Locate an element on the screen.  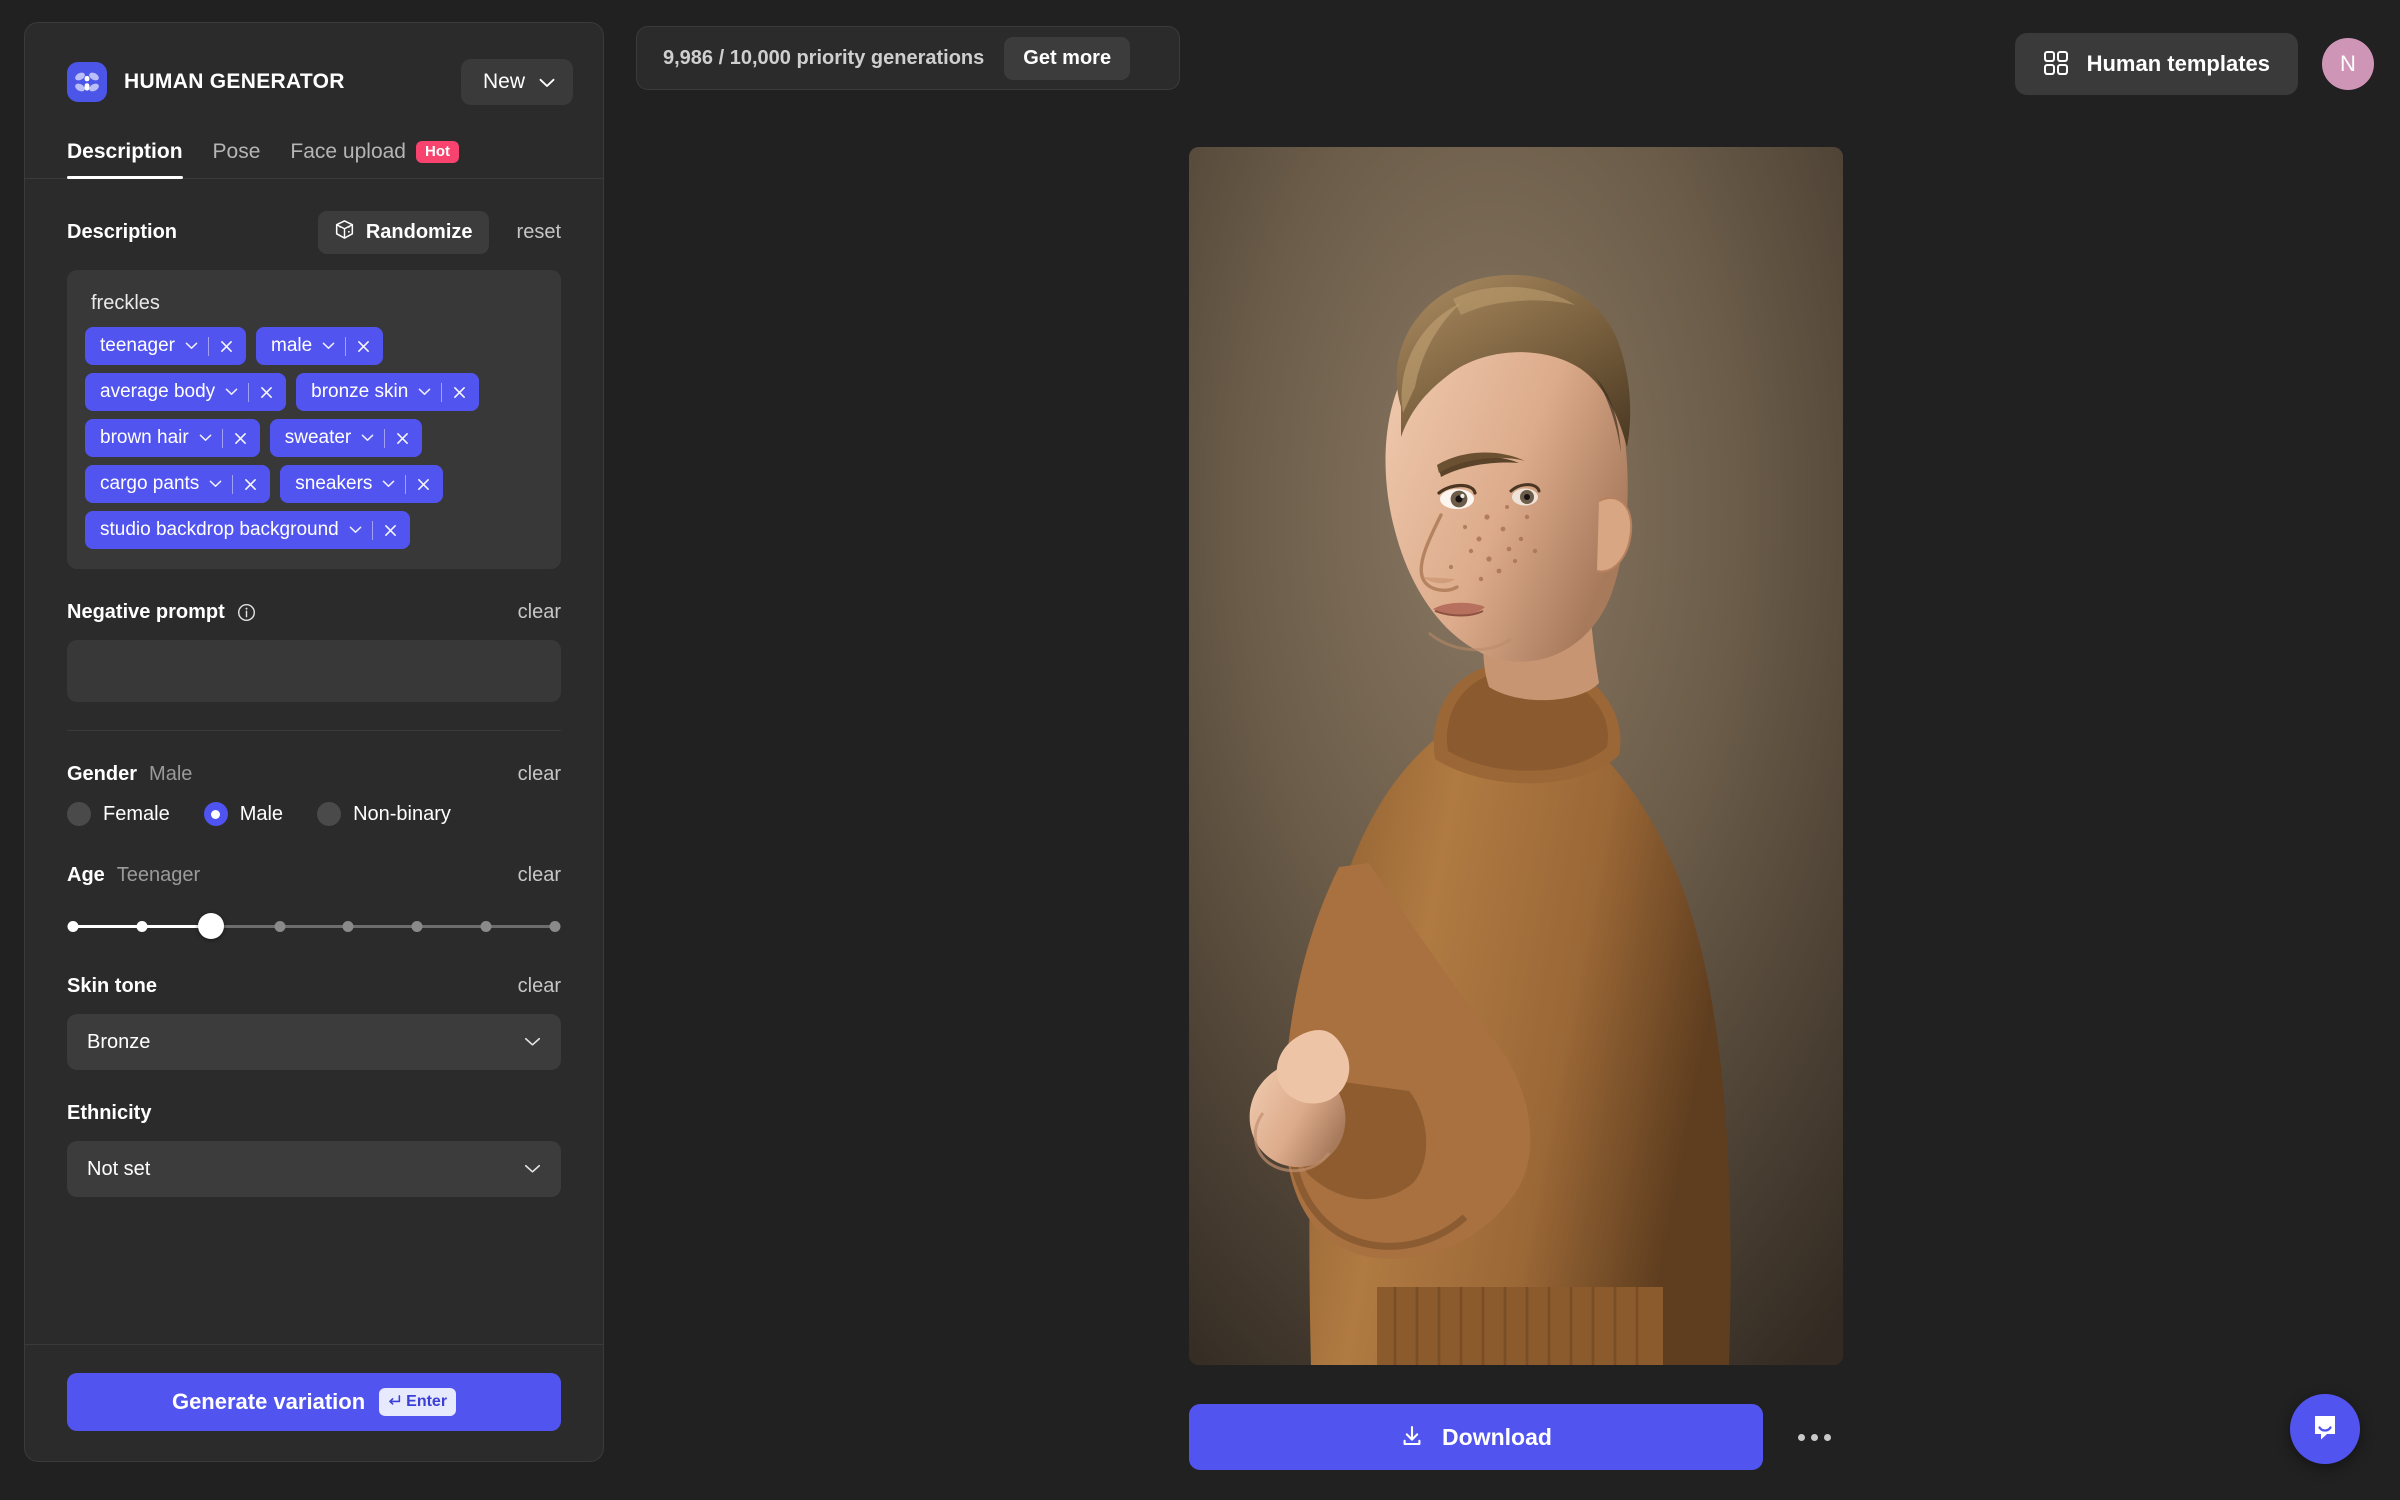
chip-label: teenager is located at coordinates (138, 345).